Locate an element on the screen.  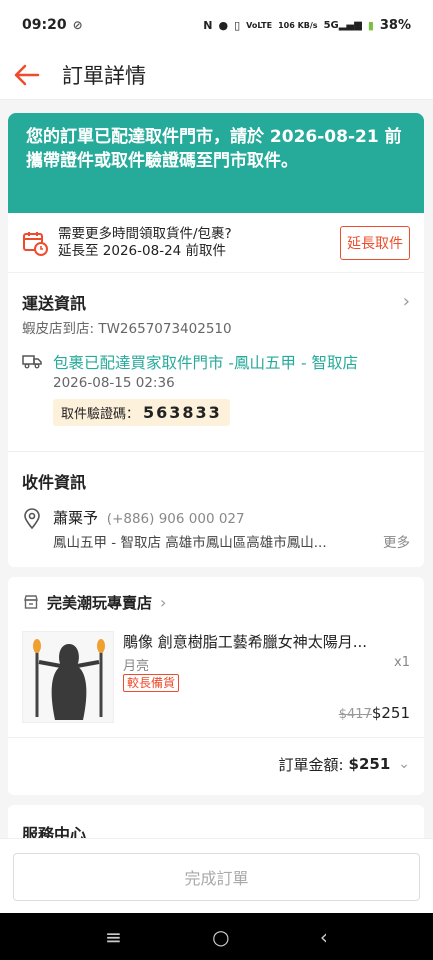
extend-pickup-row: 需要更多時間領取貨件/包裹? 延長至 2026-08-24 前取件 延長取件 is located at coordinates (216, 243).